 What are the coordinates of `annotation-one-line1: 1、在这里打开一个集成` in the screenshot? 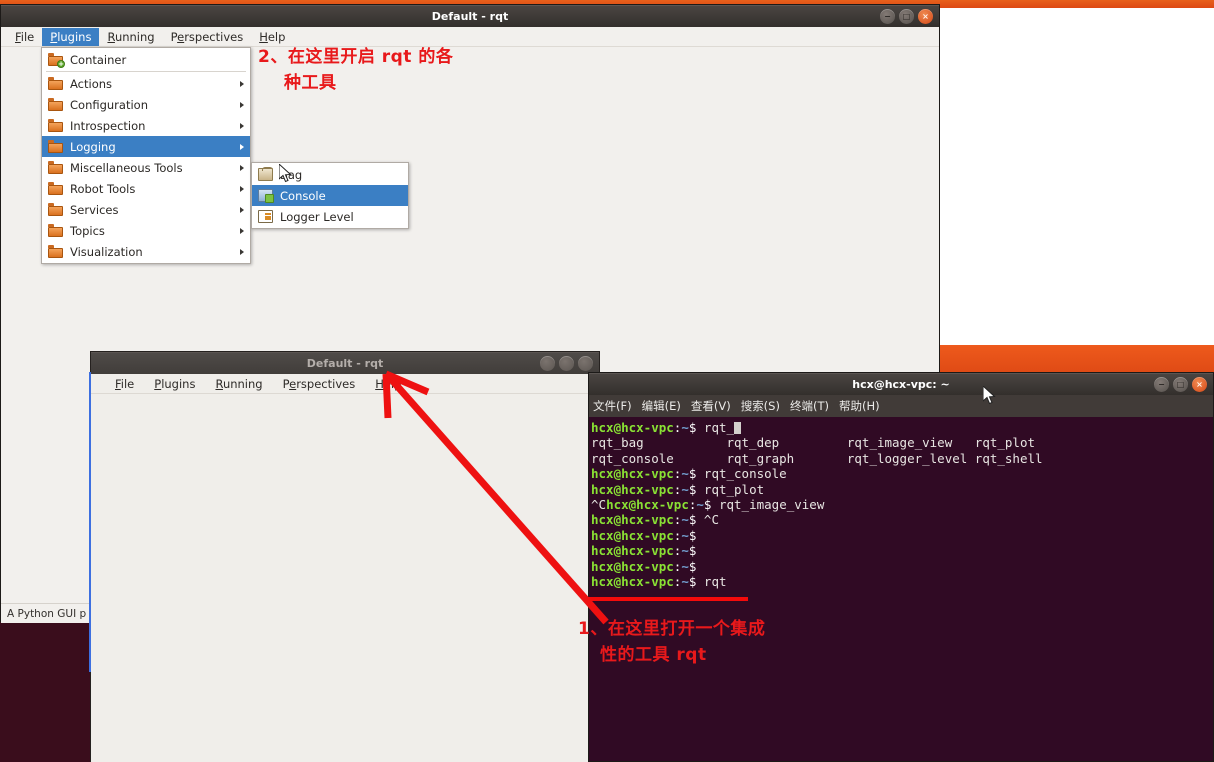 It's located at (672, 629).